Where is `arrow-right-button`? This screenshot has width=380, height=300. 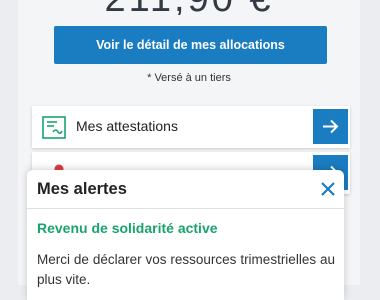
arrow-right-button is located at coordinates (330, 126).